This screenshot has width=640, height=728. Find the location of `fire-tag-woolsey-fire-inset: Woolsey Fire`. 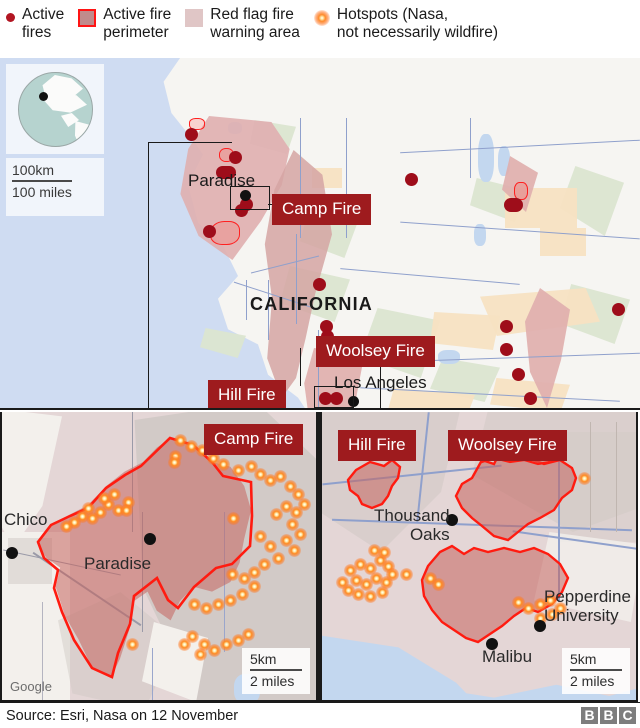

fire-tag-woolsey-fire-inset: Woolsey Fire is located at coordinates (507, 445).